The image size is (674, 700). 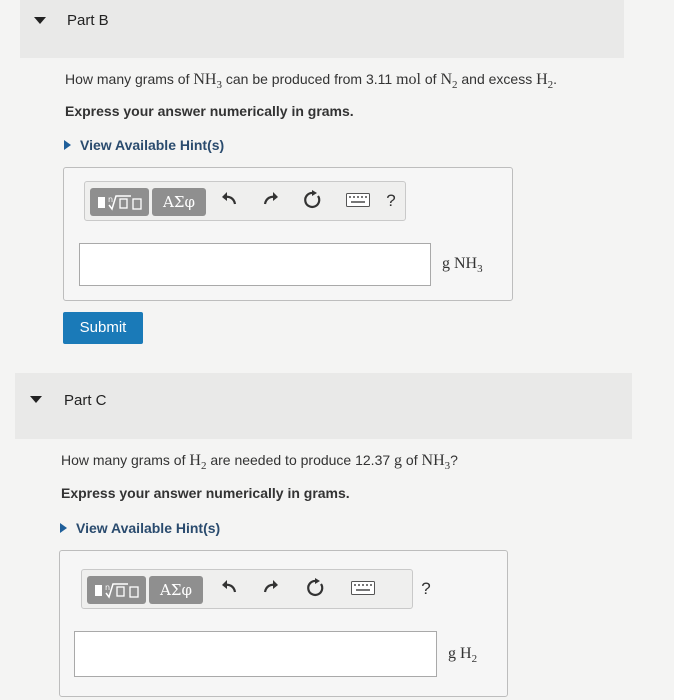 What do you see at coordinates (463, 655) in the screenshot?
I see `answer-unit: g H2` at bounding box center [463, 655].